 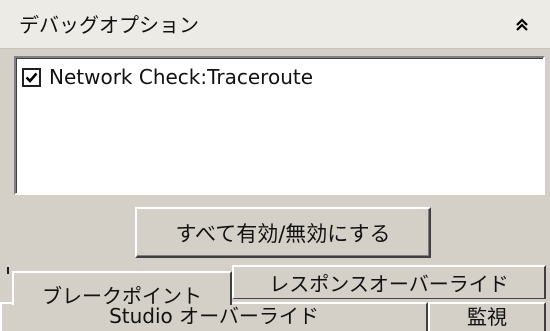 What do you see at coordinates (283, 232) in the screenshot?
I see `toggle-all-button: すべて有効/無効にする` at bounding box center [283, 232].